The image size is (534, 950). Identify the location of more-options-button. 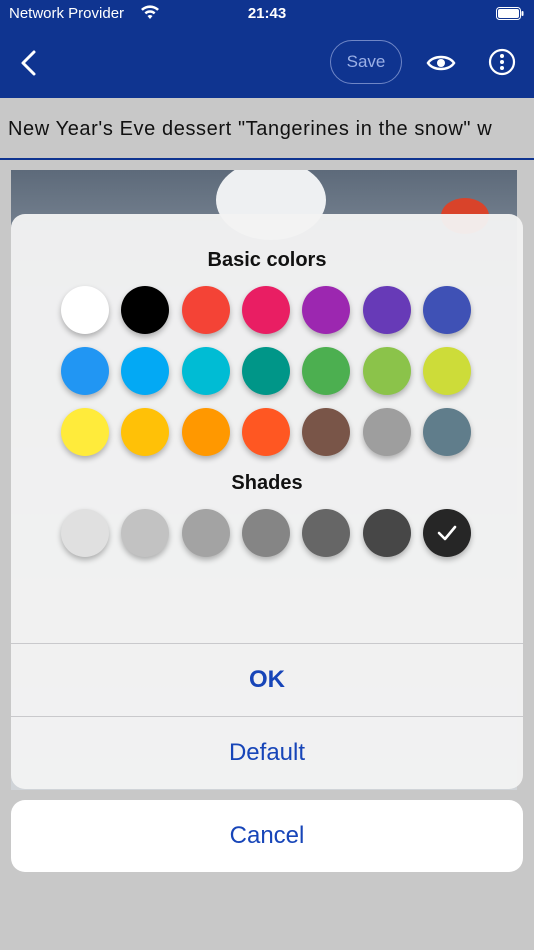
(502, 62).